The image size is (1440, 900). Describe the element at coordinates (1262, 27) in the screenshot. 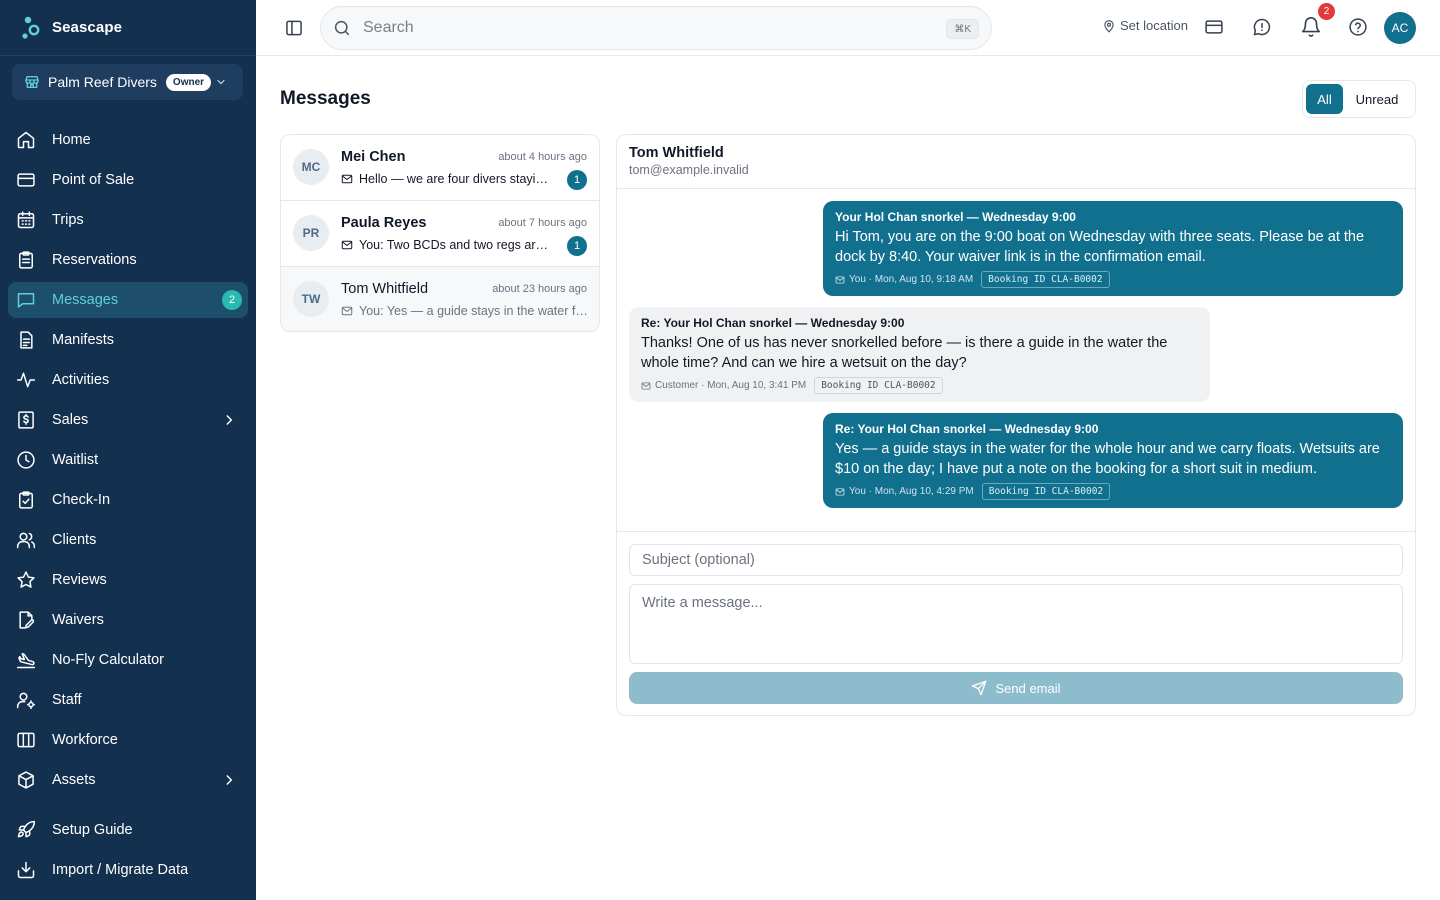

I see `feedback-icon` at that location.